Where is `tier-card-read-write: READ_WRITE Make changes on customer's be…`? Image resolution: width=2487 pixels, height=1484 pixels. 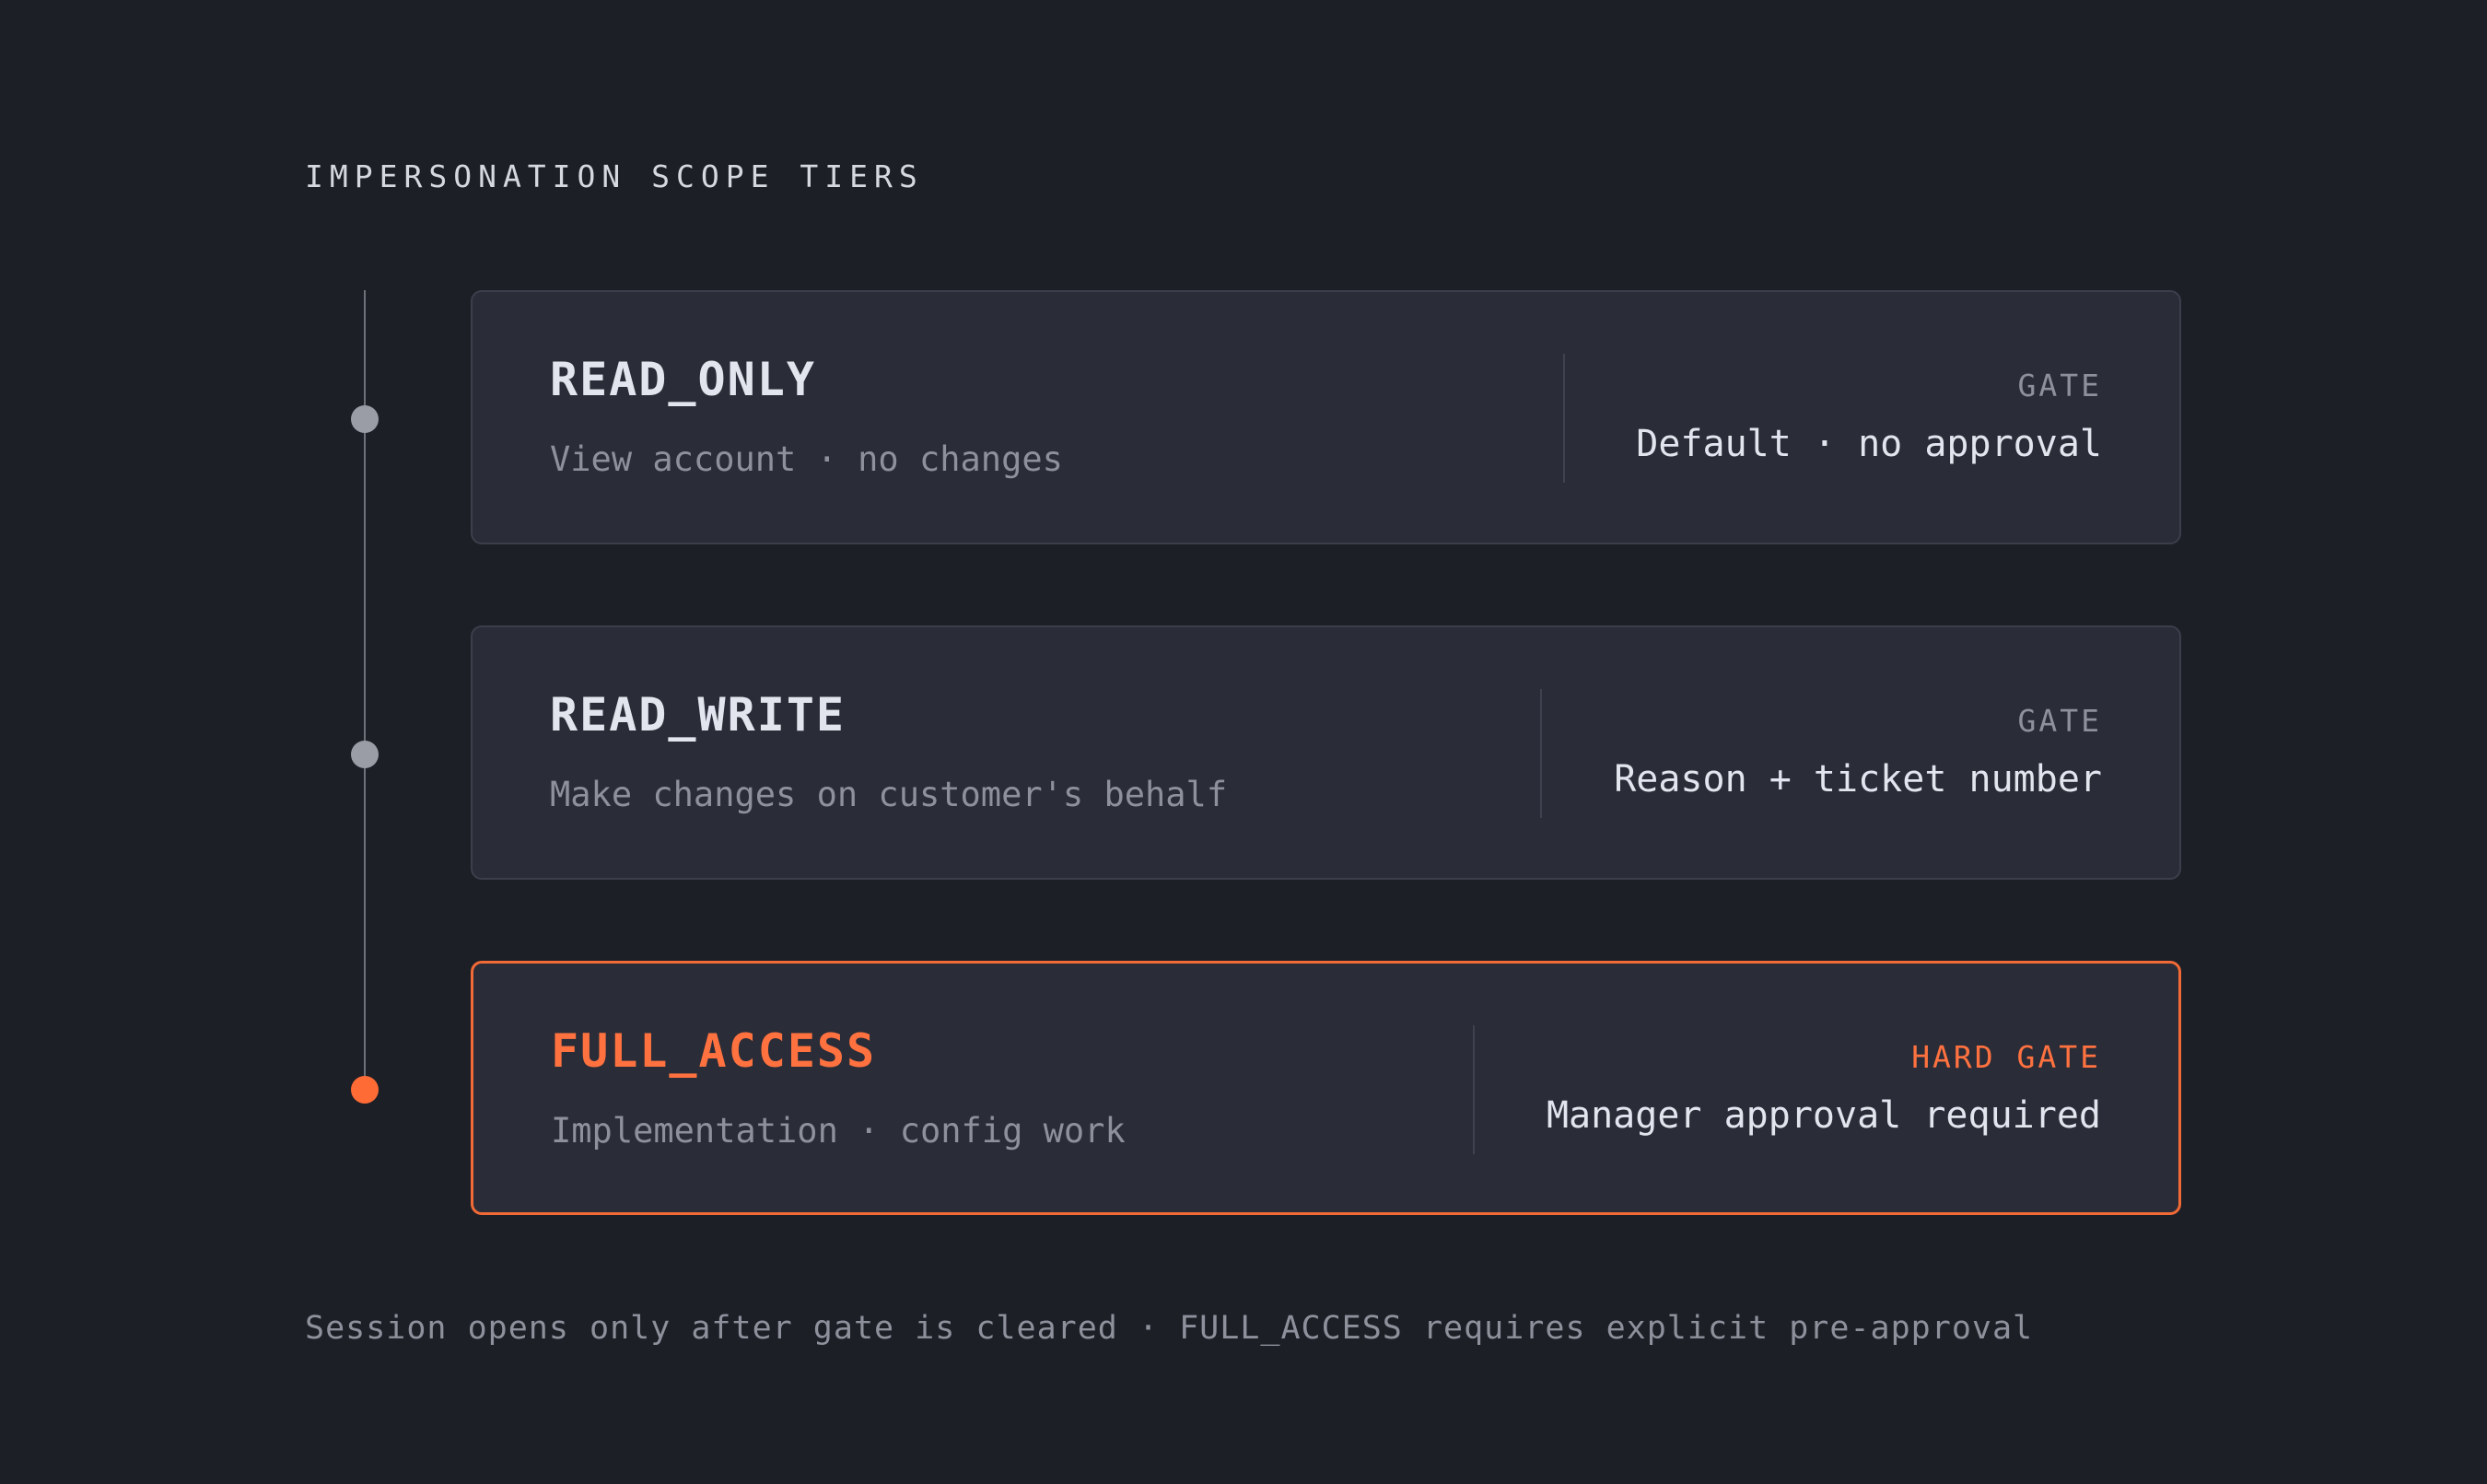 tier-card-read-write: READ_WRITE Make changes on customer's be… is located at coordinates (1326, 752).